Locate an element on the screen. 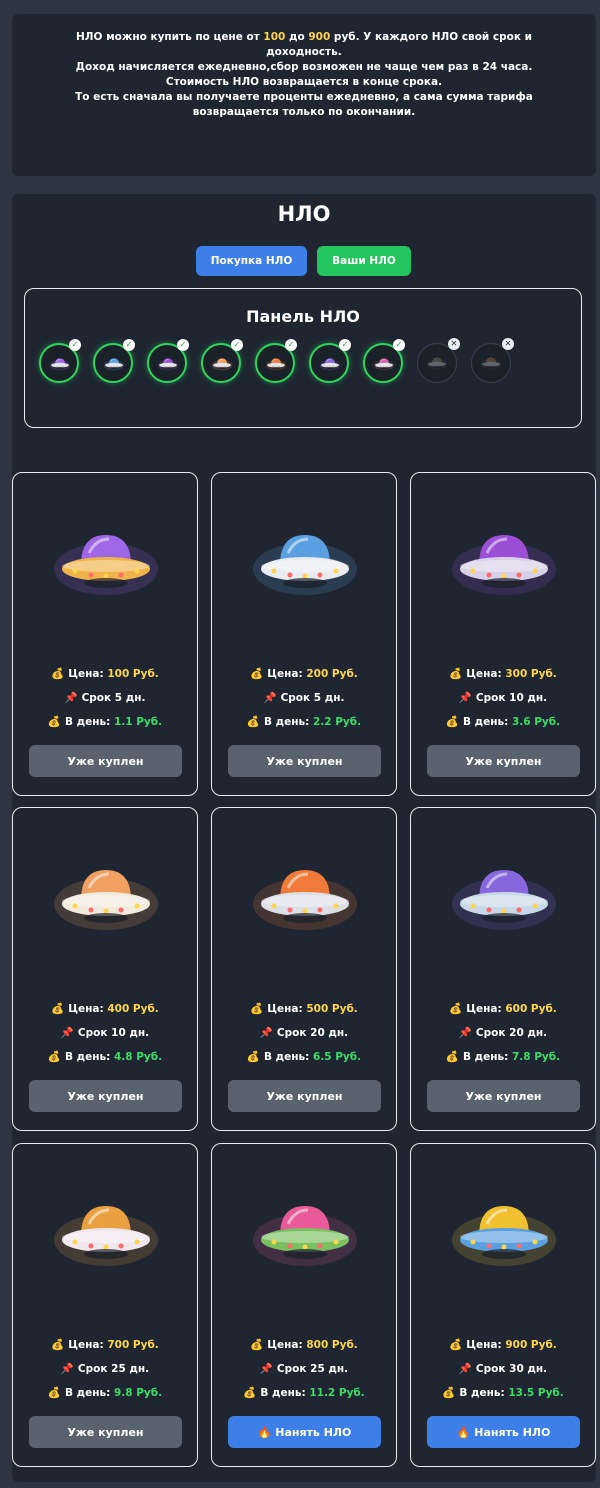  info-line-2: доходность. is located at coordinates (304, 52).